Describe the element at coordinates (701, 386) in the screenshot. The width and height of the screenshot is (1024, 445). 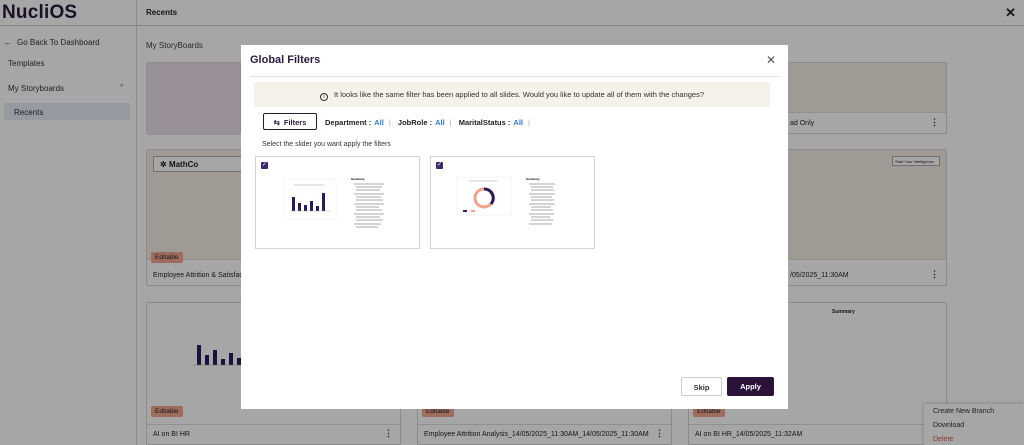
I see `skip-button: Skip` at that location.